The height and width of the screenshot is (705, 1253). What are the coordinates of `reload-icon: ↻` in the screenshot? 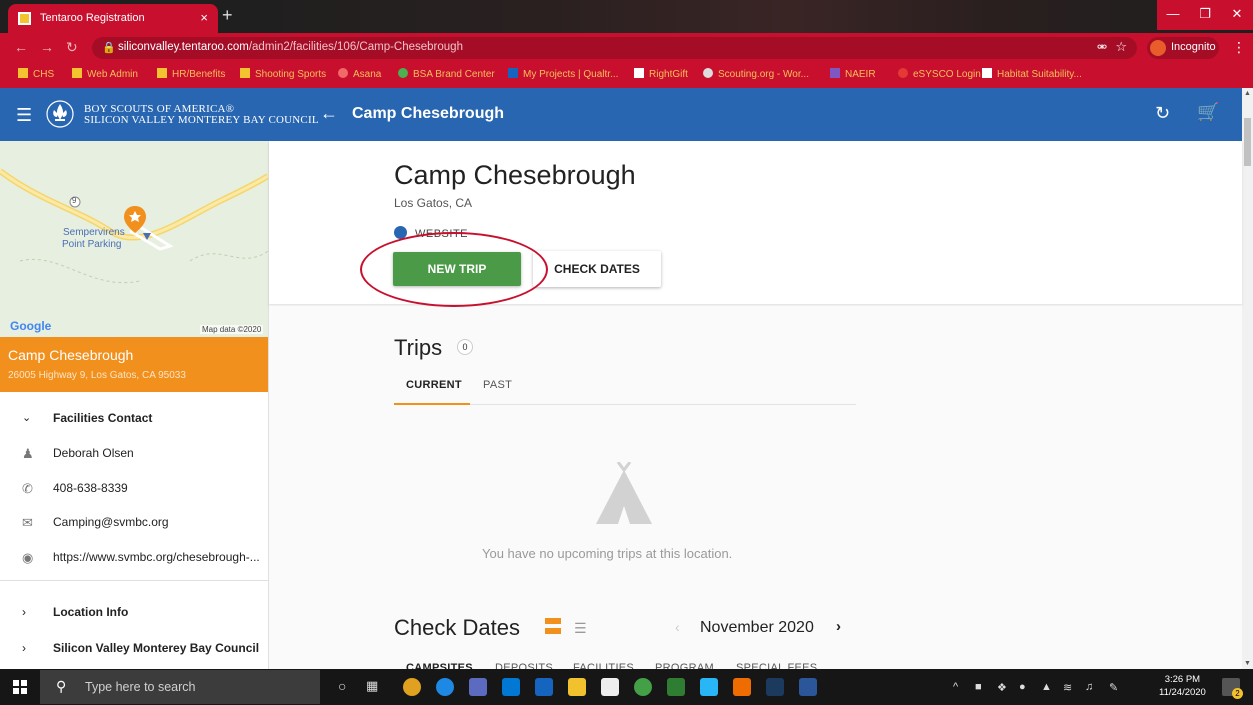 It's located at (72, 47).